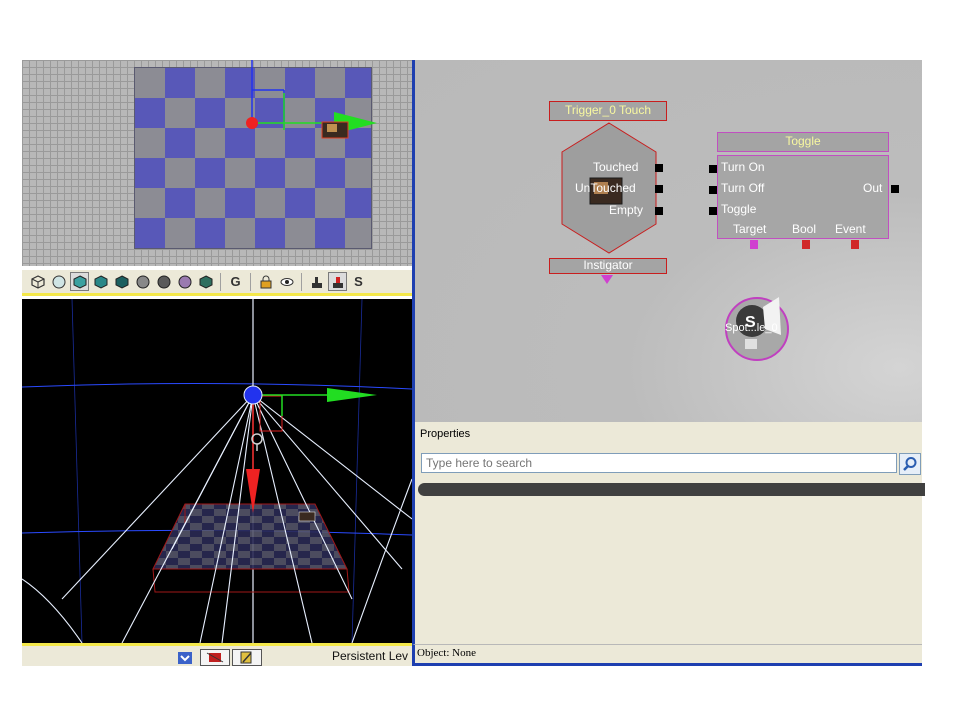  Describe the element at coordinates (873, 188) in the screenshot. I see `output-out-label: Out` at that location.